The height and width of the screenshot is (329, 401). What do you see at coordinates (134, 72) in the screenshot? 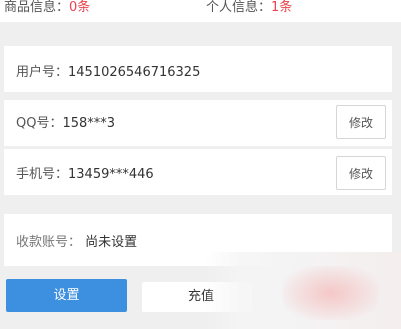
I see `user-id-value: 1451026546716325` at bounding box center [134, 72].